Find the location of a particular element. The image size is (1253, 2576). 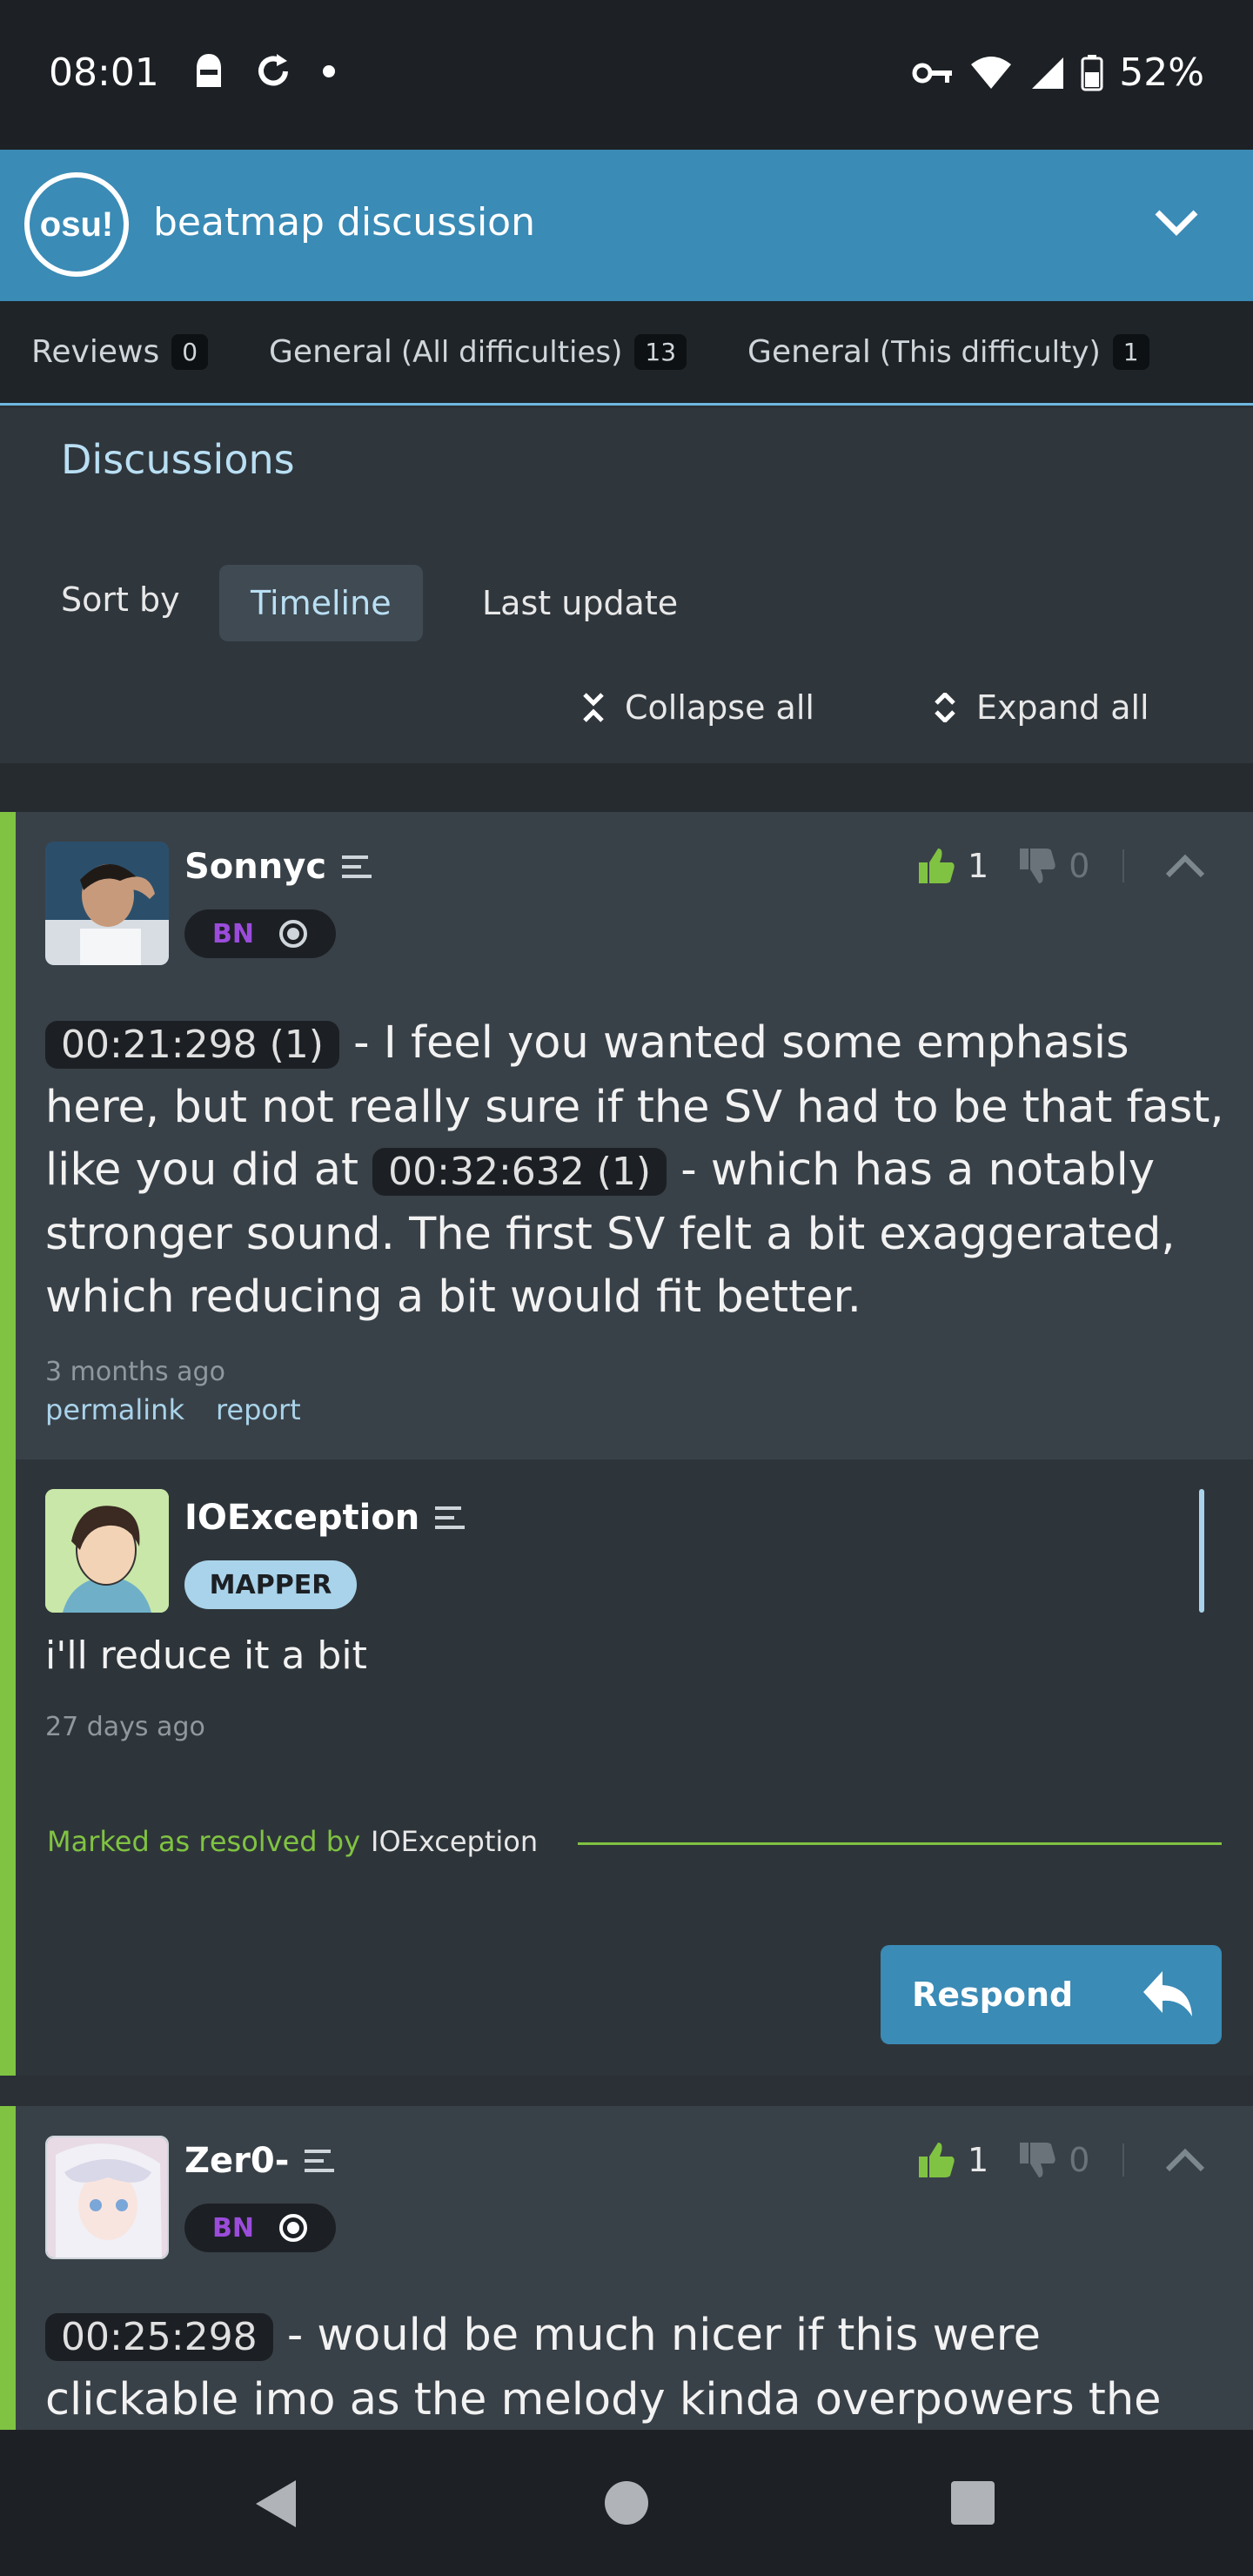

battery-icon is located at coordinates (1092, 72).